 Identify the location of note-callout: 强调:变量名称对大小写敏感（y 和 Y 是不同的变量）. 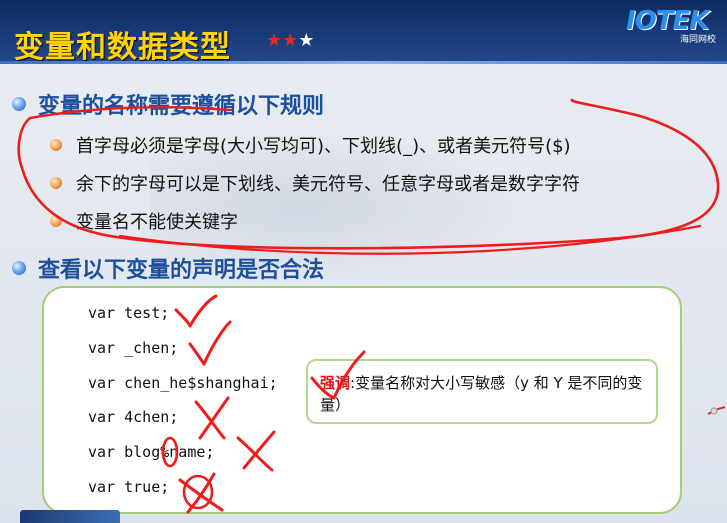
(482, 391).